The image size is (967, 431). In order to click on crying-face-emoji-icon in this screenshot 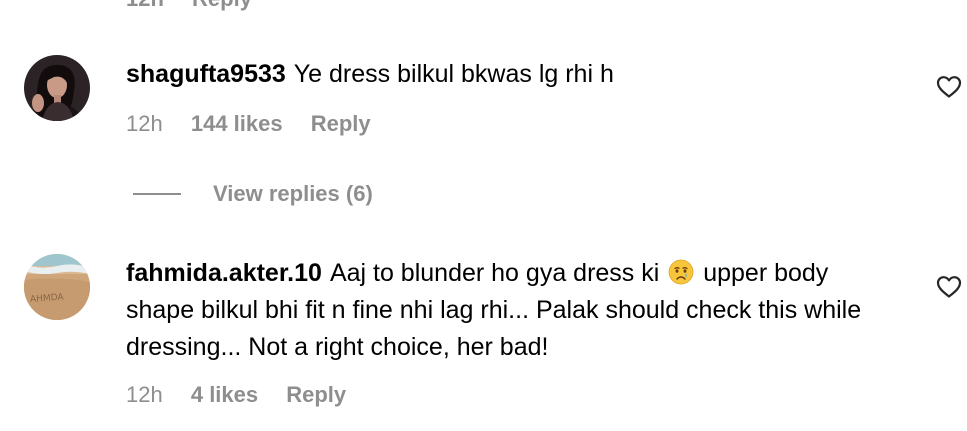, I will do `click(681, 272)`.